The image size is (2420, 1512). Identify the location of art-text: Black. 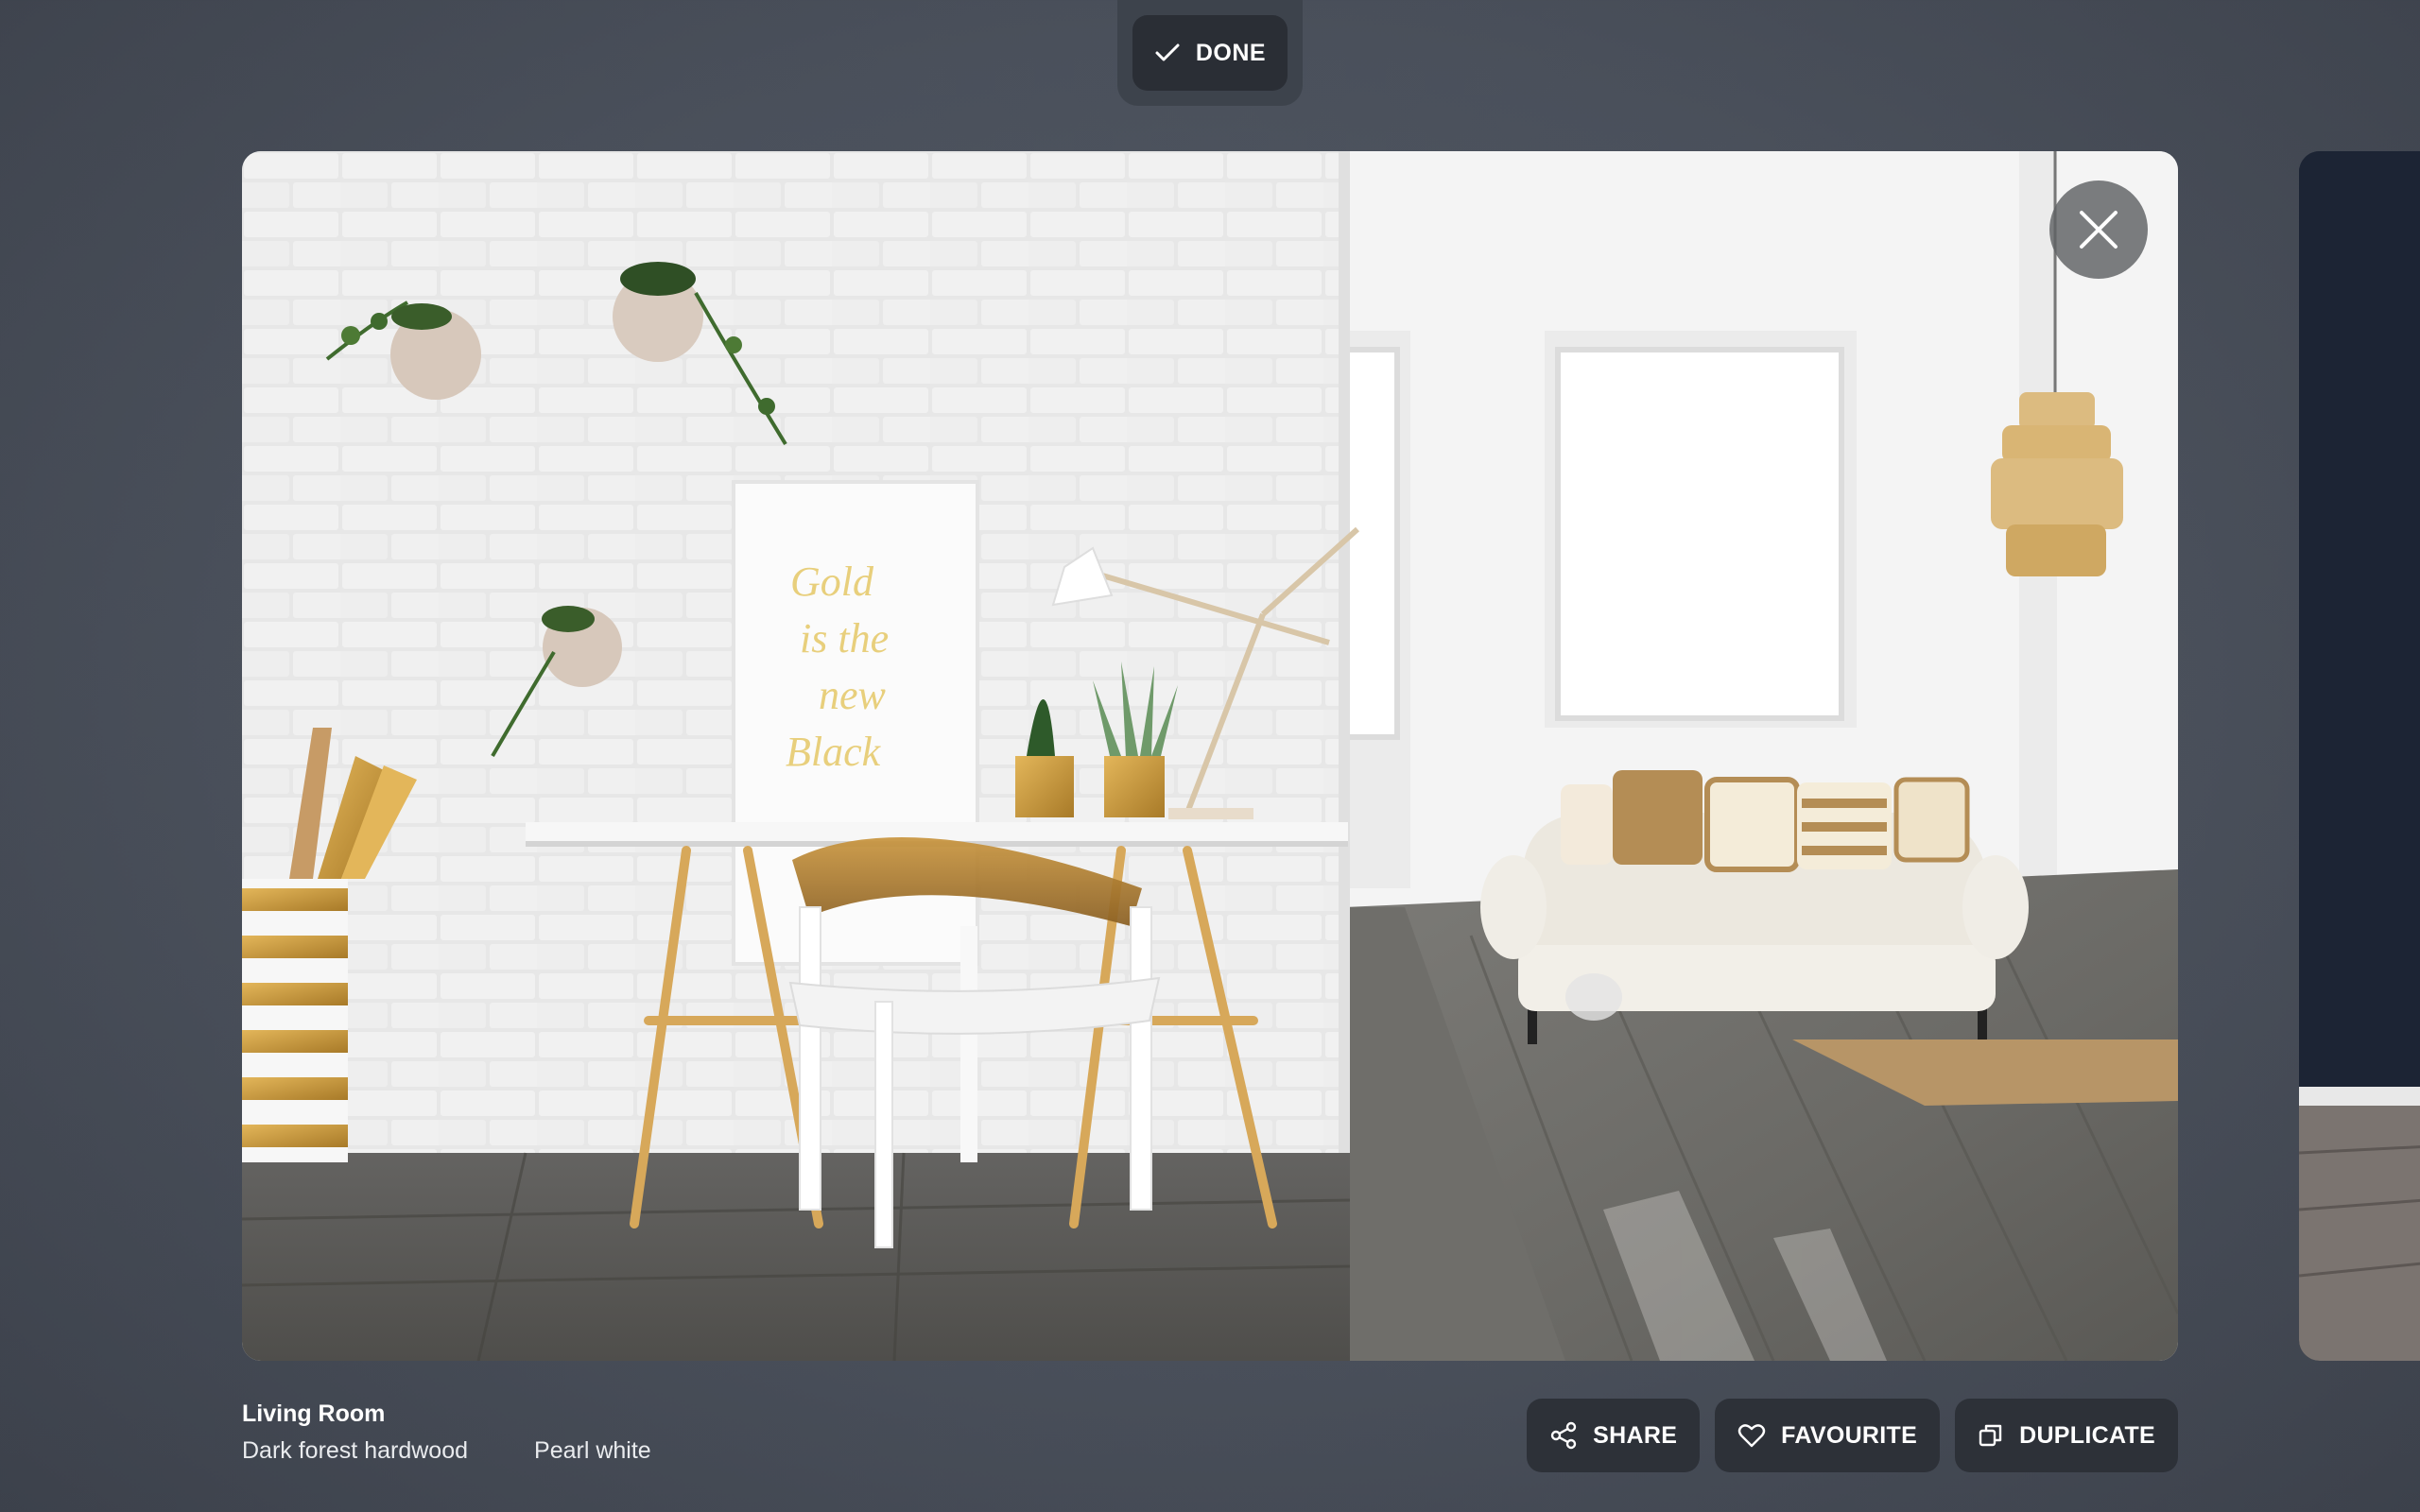
(834, 752).